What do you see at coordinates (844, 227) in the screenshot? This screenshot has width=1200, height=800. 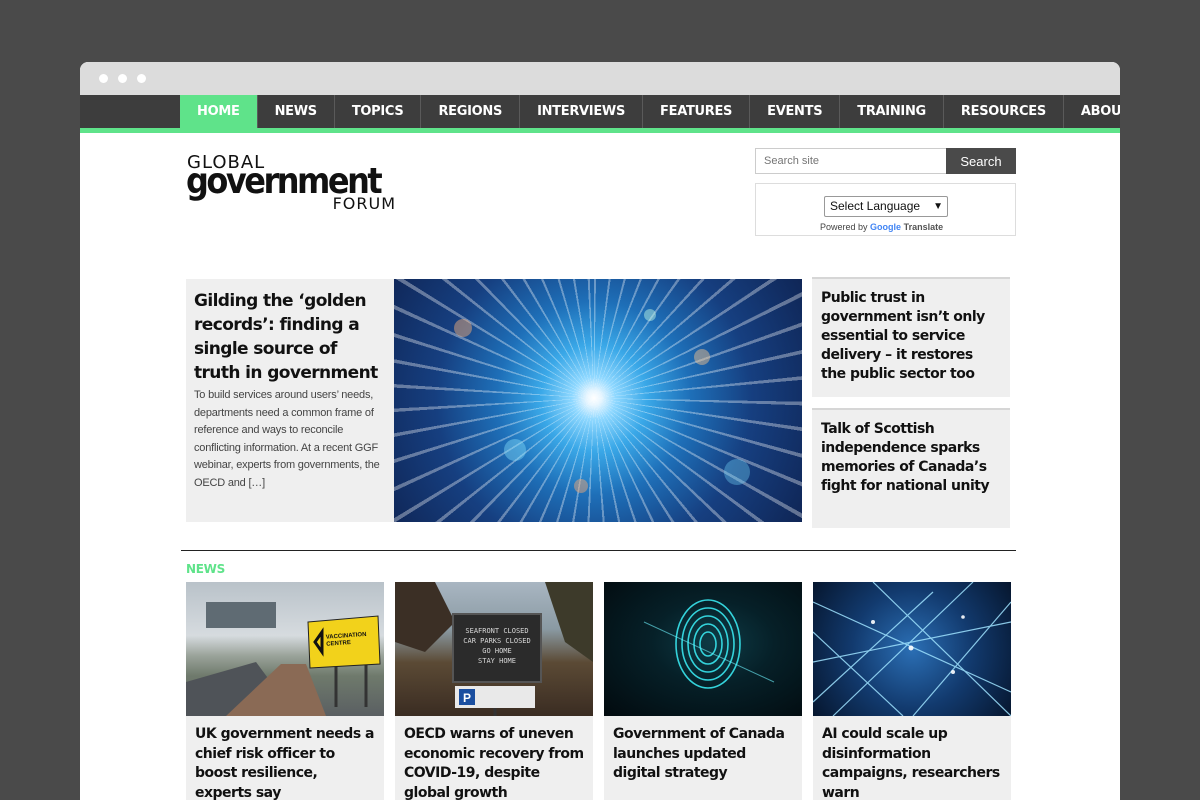 I see `powered-by-text: Powered by` at bounding box center [844, 227].